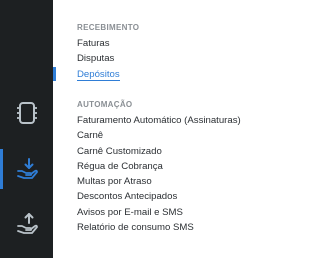  I want to click on menu-item-relatorio-consumo-sms: Relatório de consumo SMS, so click(159, 227).